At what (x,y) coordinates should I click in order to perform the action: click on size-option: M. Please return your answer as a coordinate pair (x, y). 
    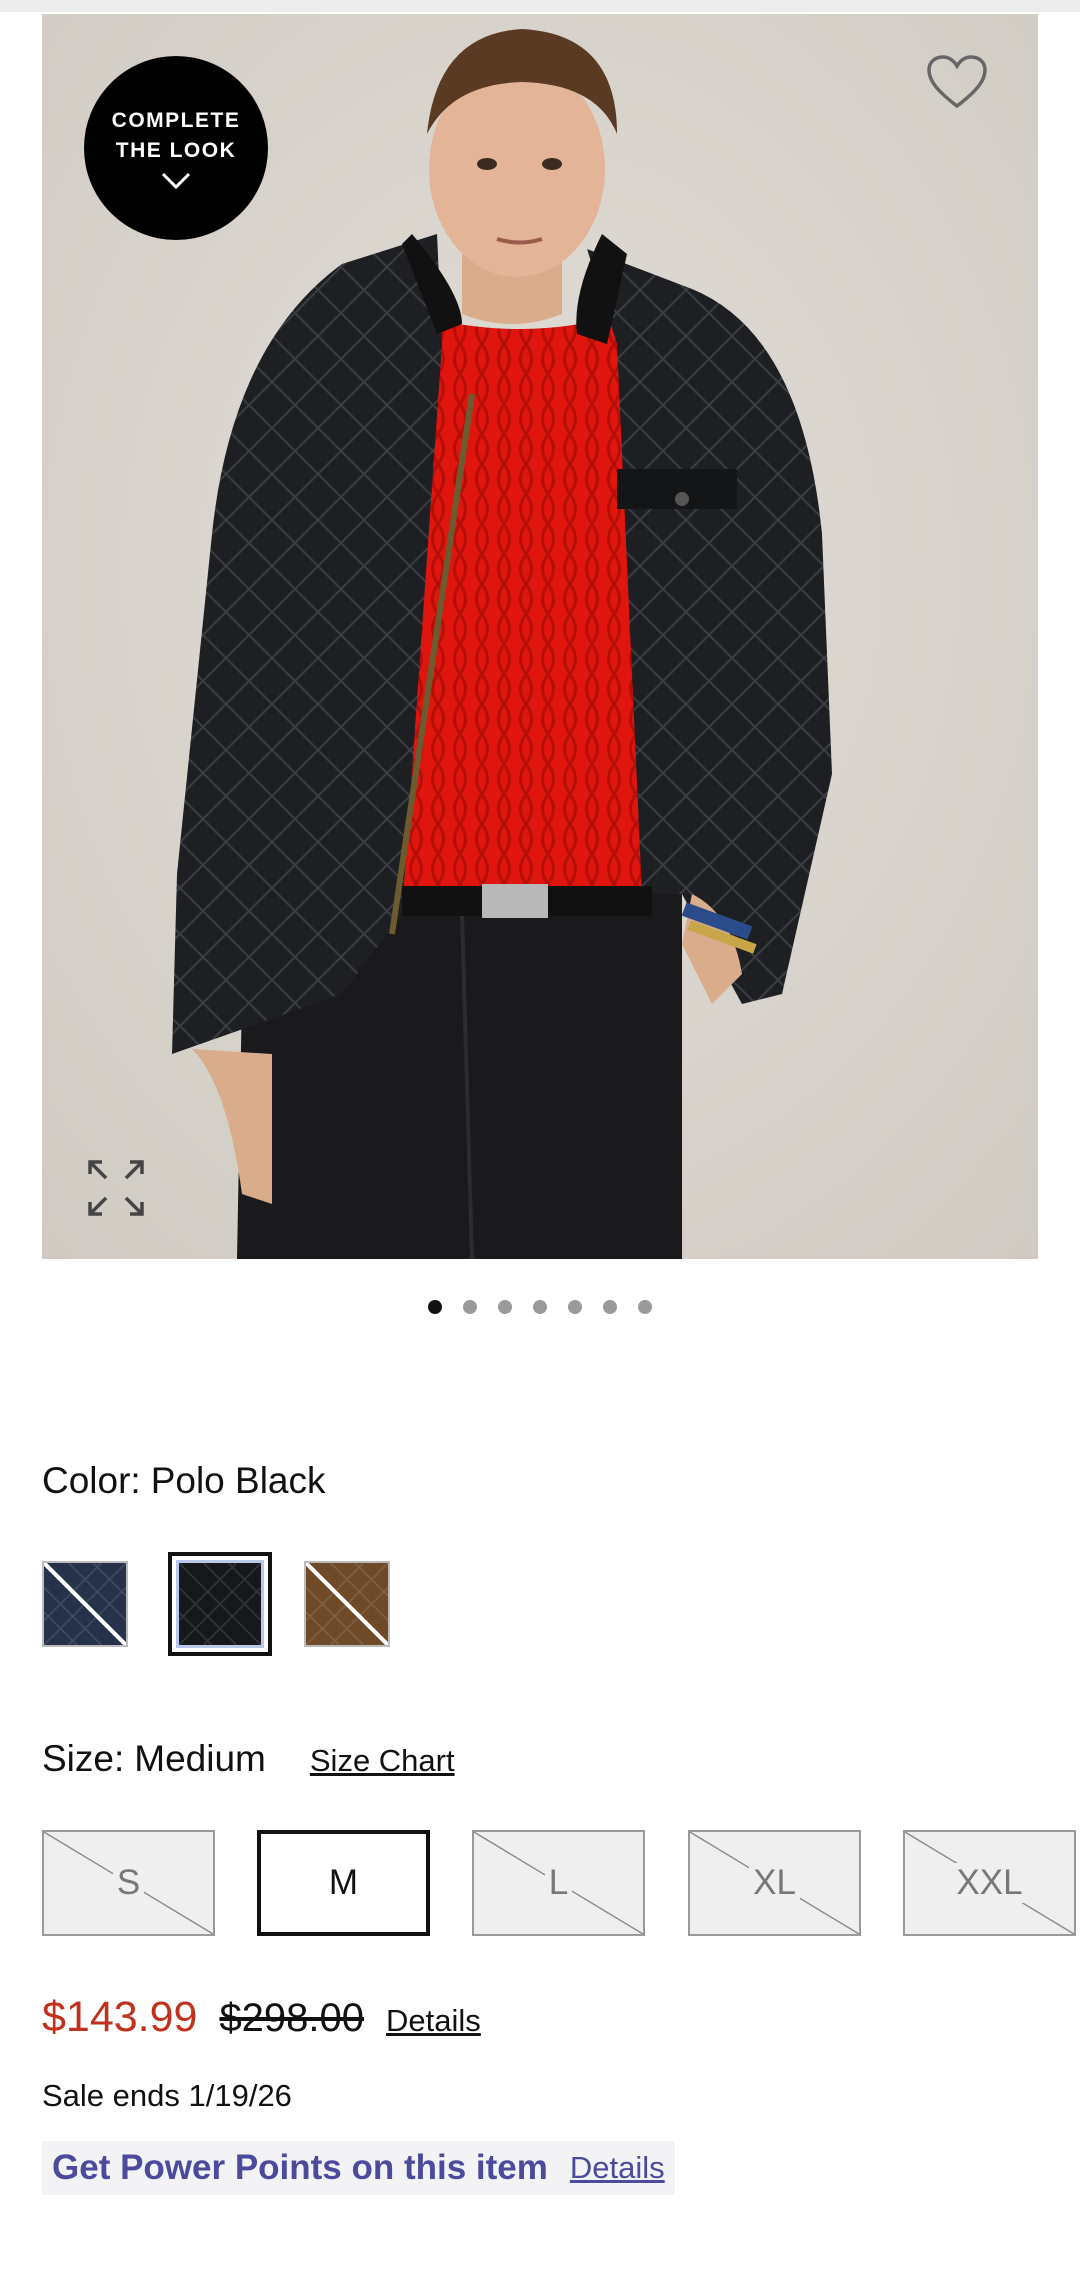
    Looking at the image, I should click on (343, 1883).